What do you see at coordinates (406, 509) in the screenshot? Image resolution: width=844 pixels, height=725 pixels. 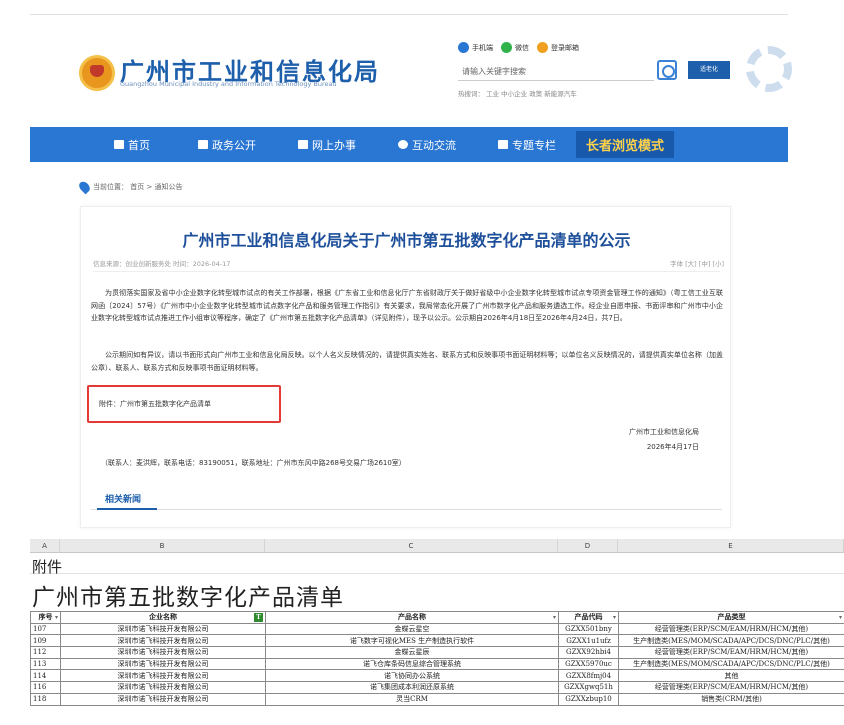 I see `related-divider` at bounding box center [406, 509].